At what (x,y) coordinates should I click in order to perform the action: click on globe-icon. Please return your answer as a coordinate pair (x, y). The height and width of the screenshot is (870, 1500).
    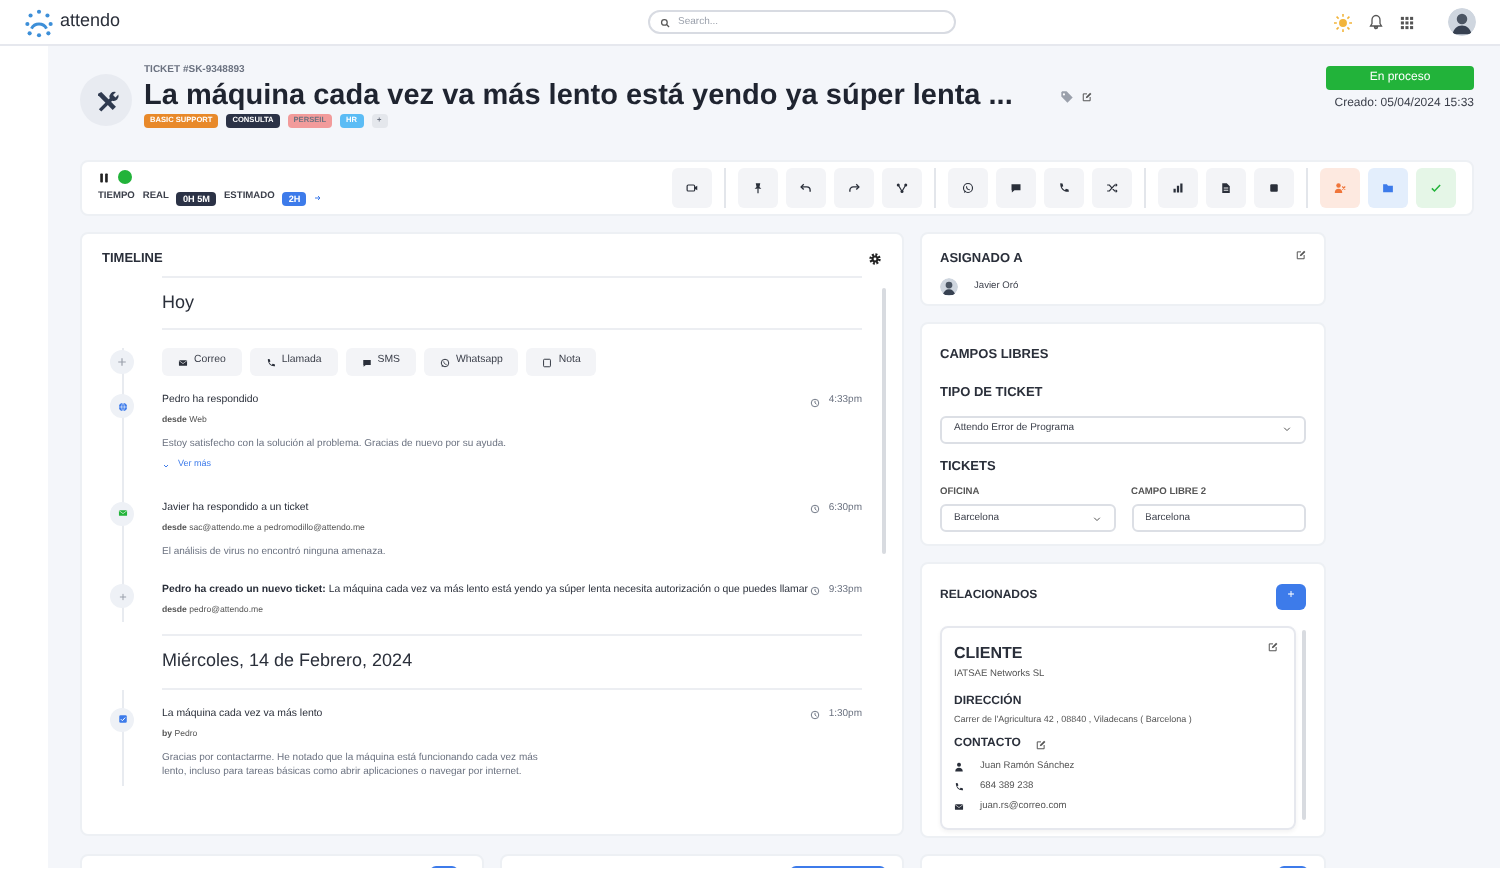
    Looking at the image, I should click on (122, 406).